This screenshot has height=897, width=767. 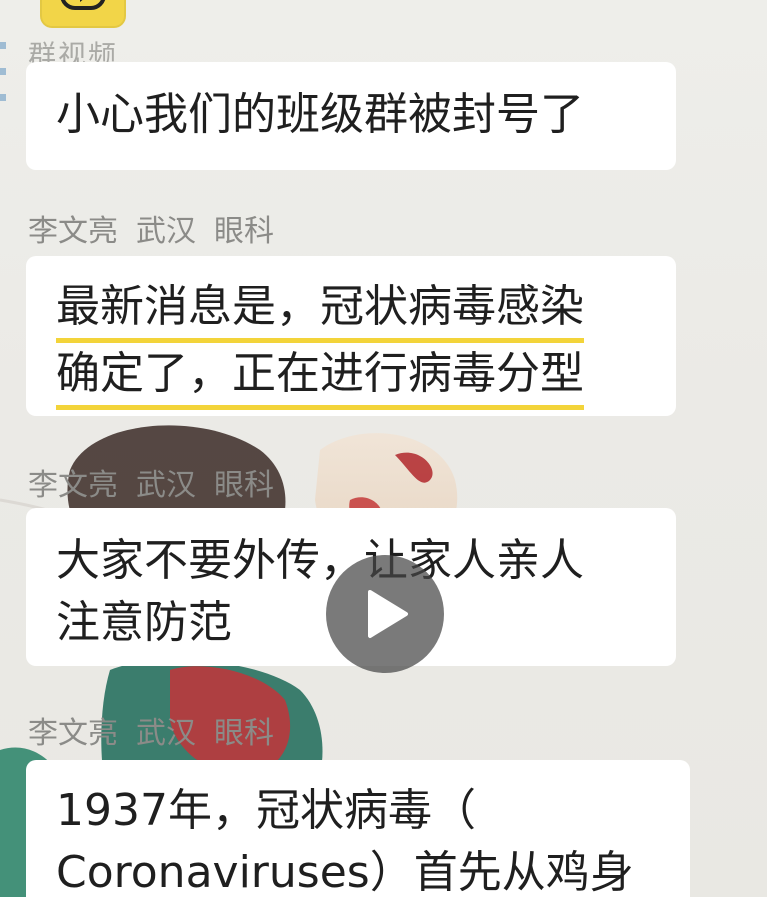 What do you see at coordinates (345, 872) in the screenshot?
I see `message-text-line: Coronaviruses）首先从鸡身` at bounding box center [345, 872].